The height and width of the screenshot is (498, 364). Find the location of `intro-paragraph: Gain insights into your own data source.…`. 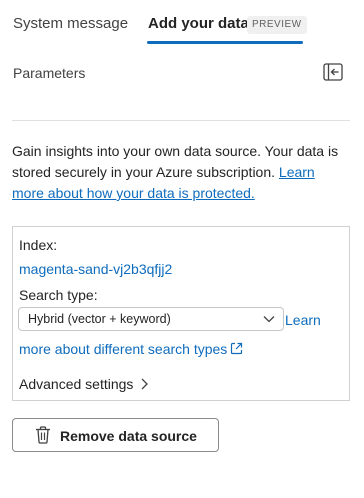

intro-paragraph: Gain insights into your own data source.… is located at coordinates (181, 172).